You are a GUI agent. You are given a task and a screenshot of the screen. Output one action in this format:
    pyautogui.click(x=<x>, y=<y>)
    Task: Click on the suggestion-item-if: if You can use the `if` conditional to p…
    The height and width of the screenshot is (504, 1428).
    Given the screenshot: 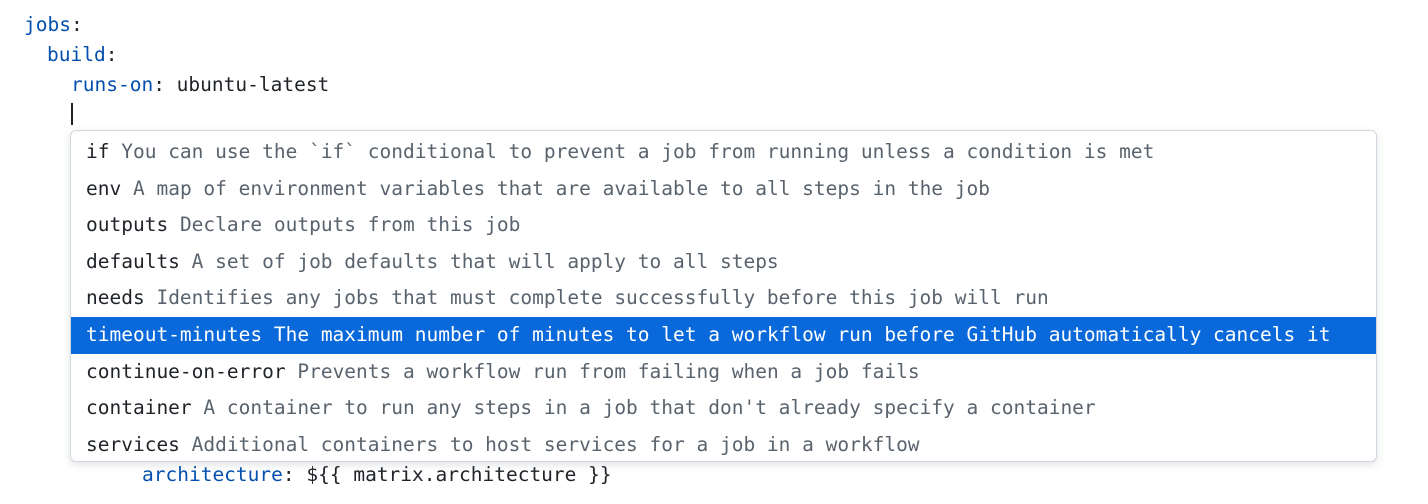 What is the action you would take?
    pyautogui.click(x=723, y=152)
    